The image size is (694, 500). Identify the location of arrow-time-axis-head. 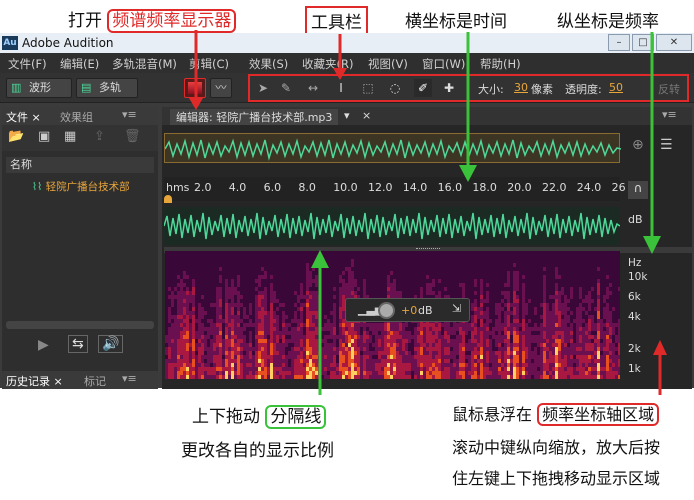
(468, 173).